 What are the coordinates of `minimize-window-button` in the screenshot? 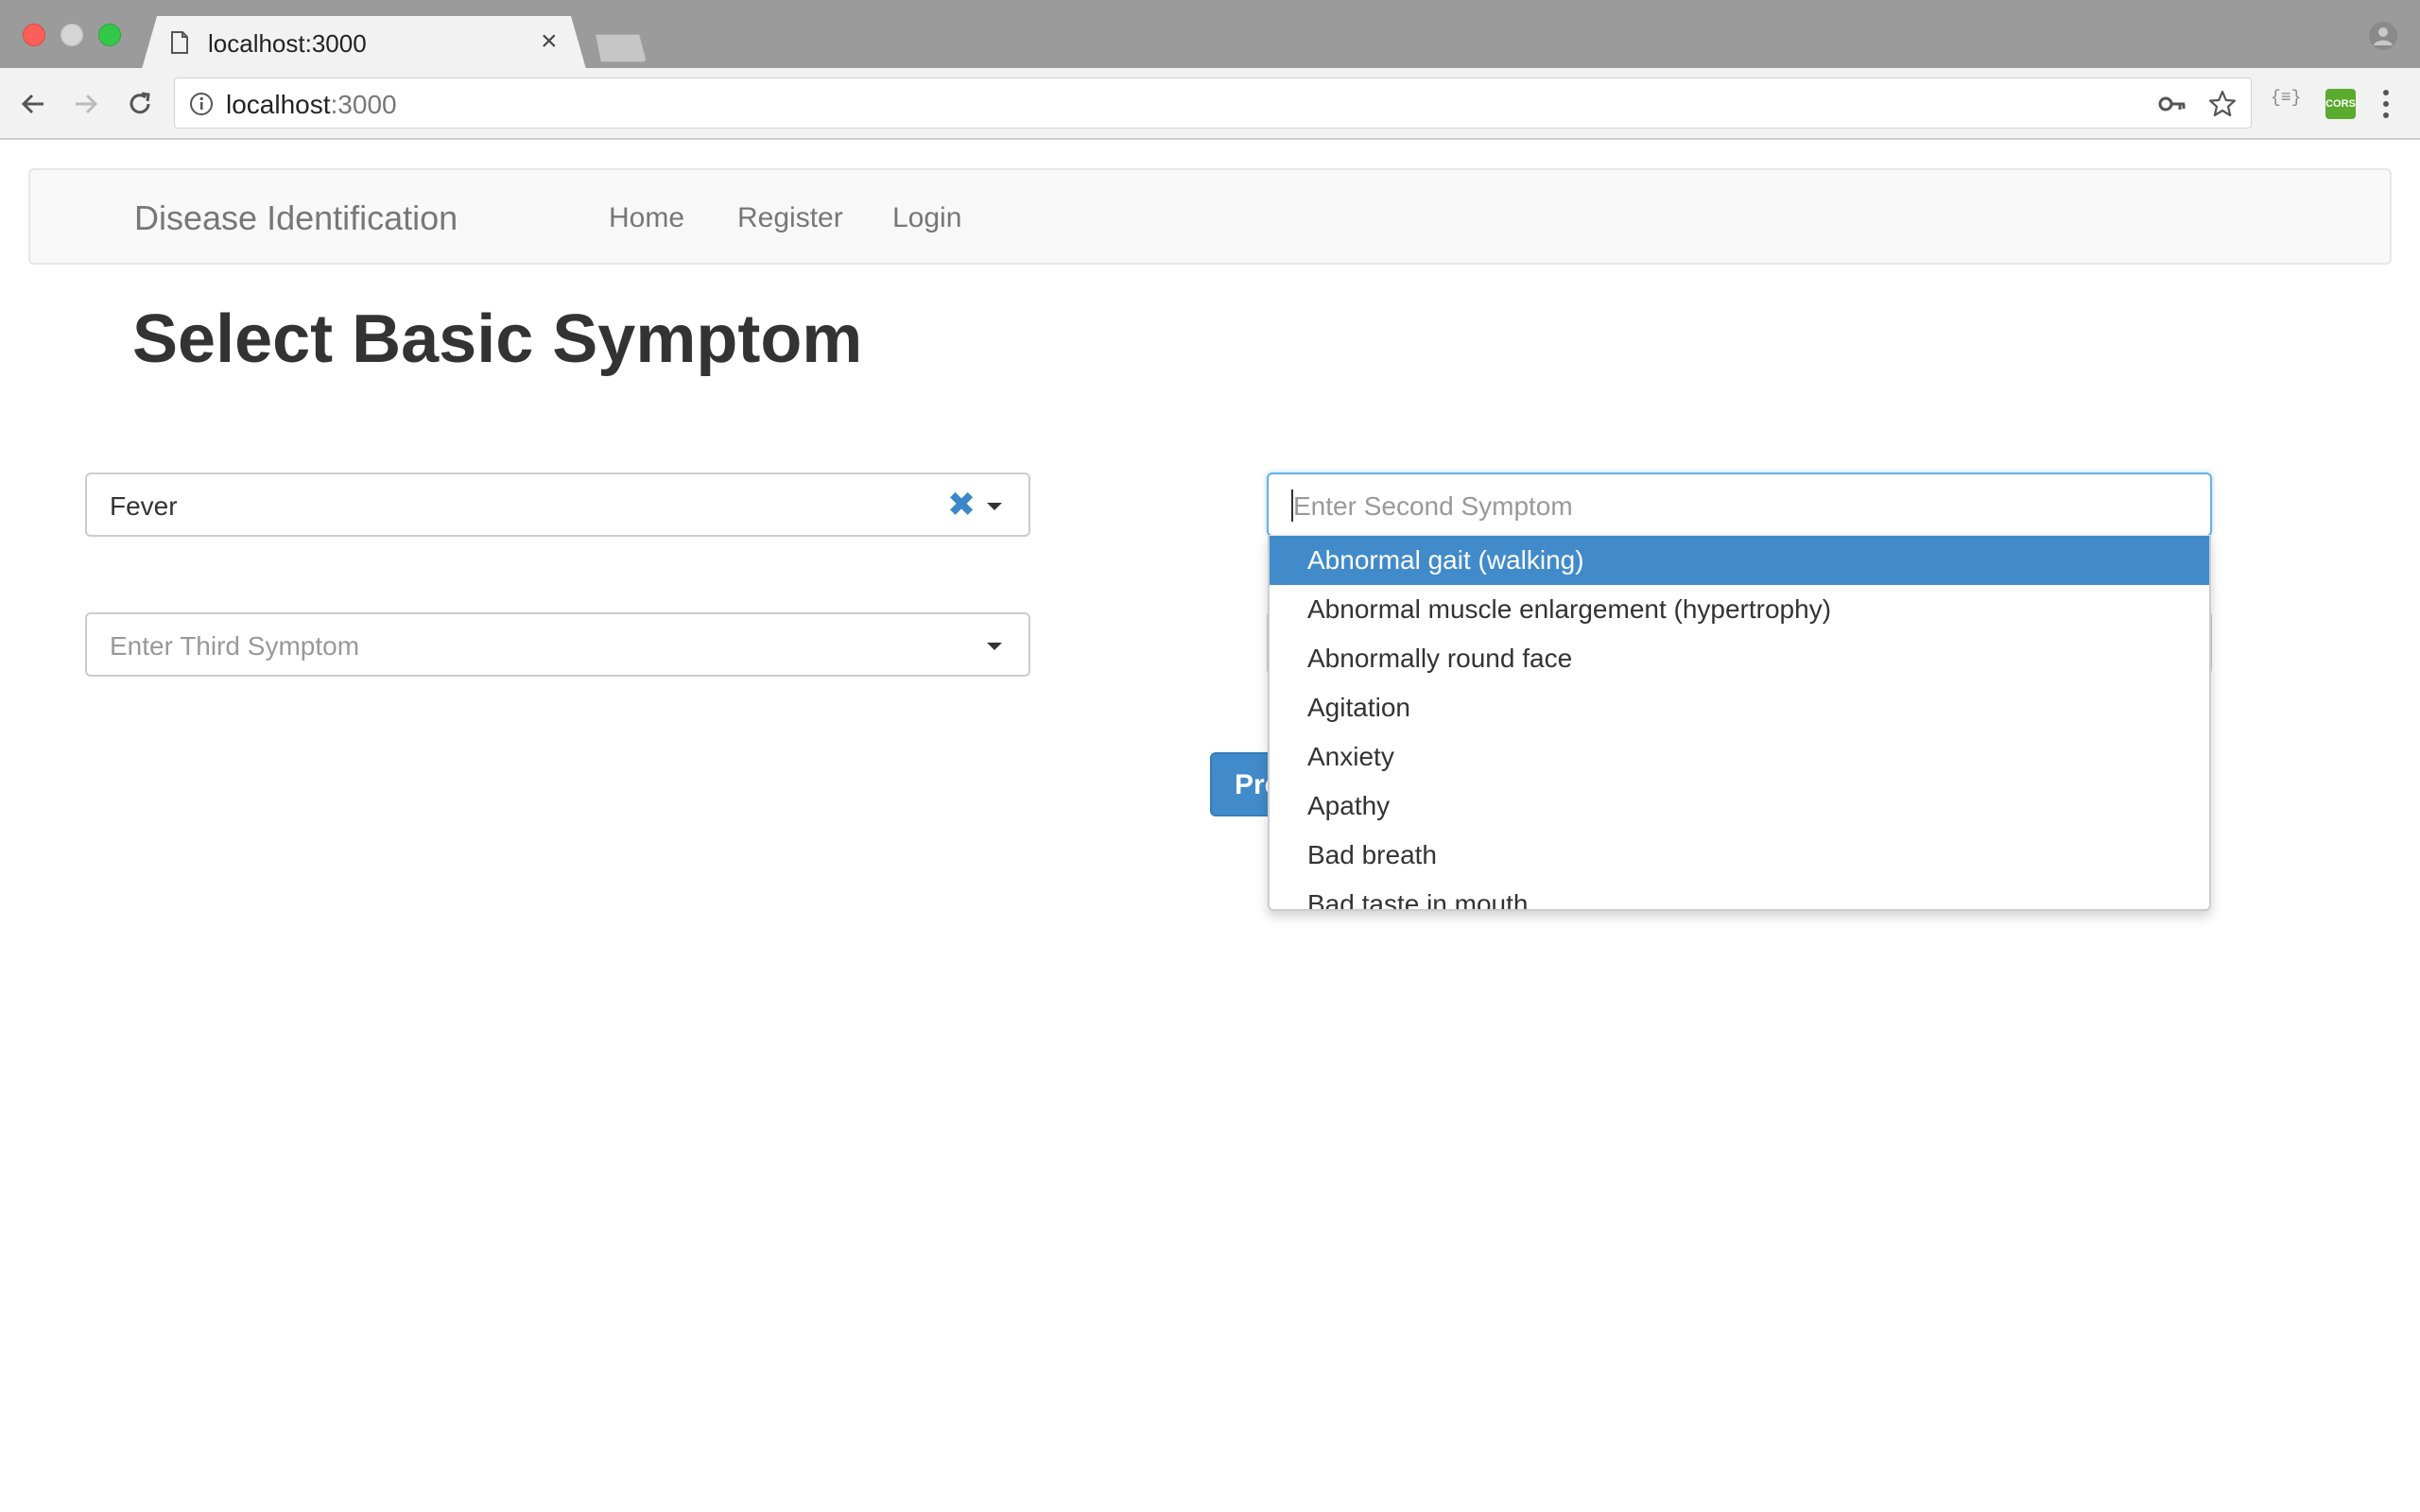 It's located at (71, 35).